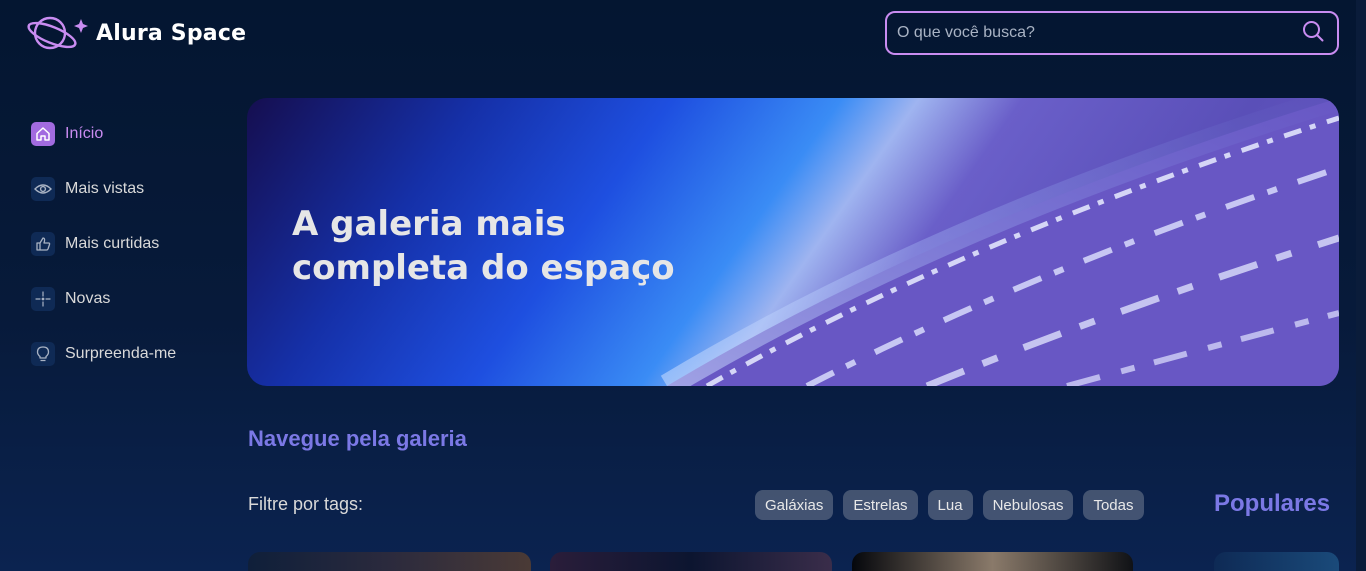 This screenshot has height=571, width=1366. Describe the element at coordinates (357, 438) in the screenshot. I see `gallery-heading: Navegue pela galeria` at that location.